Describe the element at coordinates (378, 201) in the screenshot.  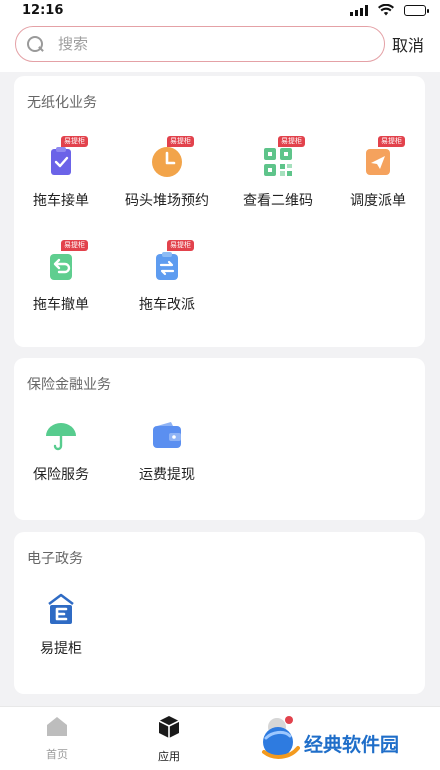
I see `app-label: 调度派单` at that location.